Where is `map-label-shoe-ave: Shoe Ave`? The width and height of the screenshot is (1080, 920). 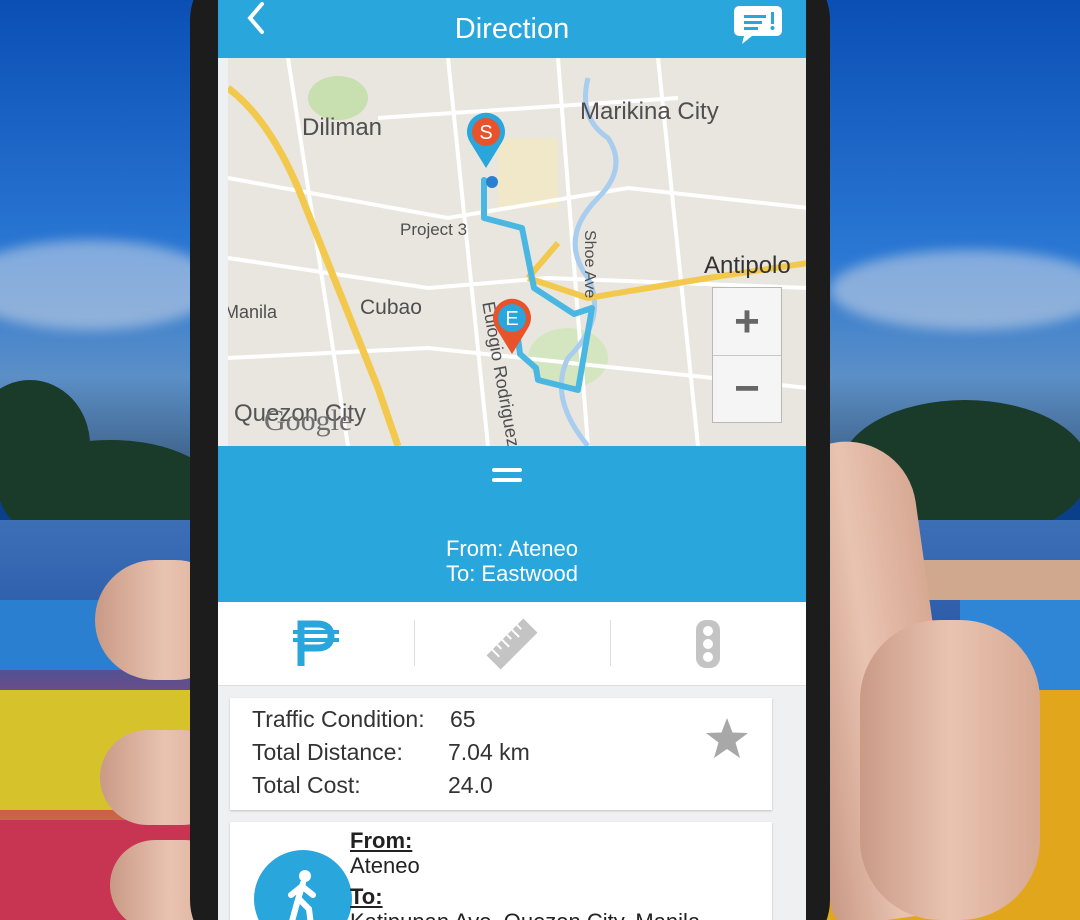 map-label-shoe-ave: Shoe Ave is located at coordinates (589, 264).